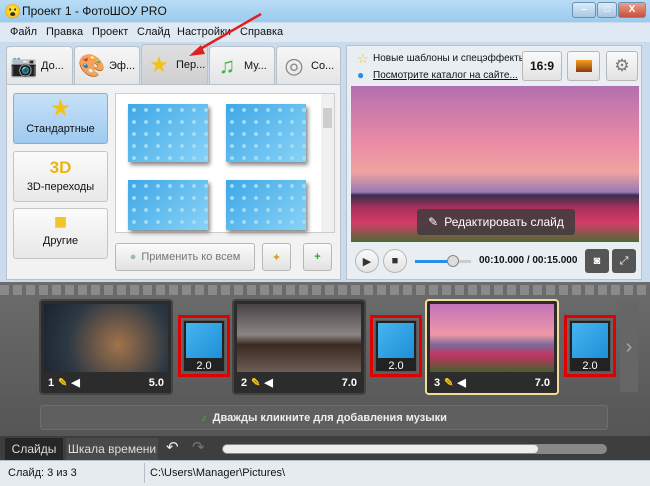 The height and width of the screenshot is (486, 650). I want to click on globe-icon: ●, so click(361, 75).